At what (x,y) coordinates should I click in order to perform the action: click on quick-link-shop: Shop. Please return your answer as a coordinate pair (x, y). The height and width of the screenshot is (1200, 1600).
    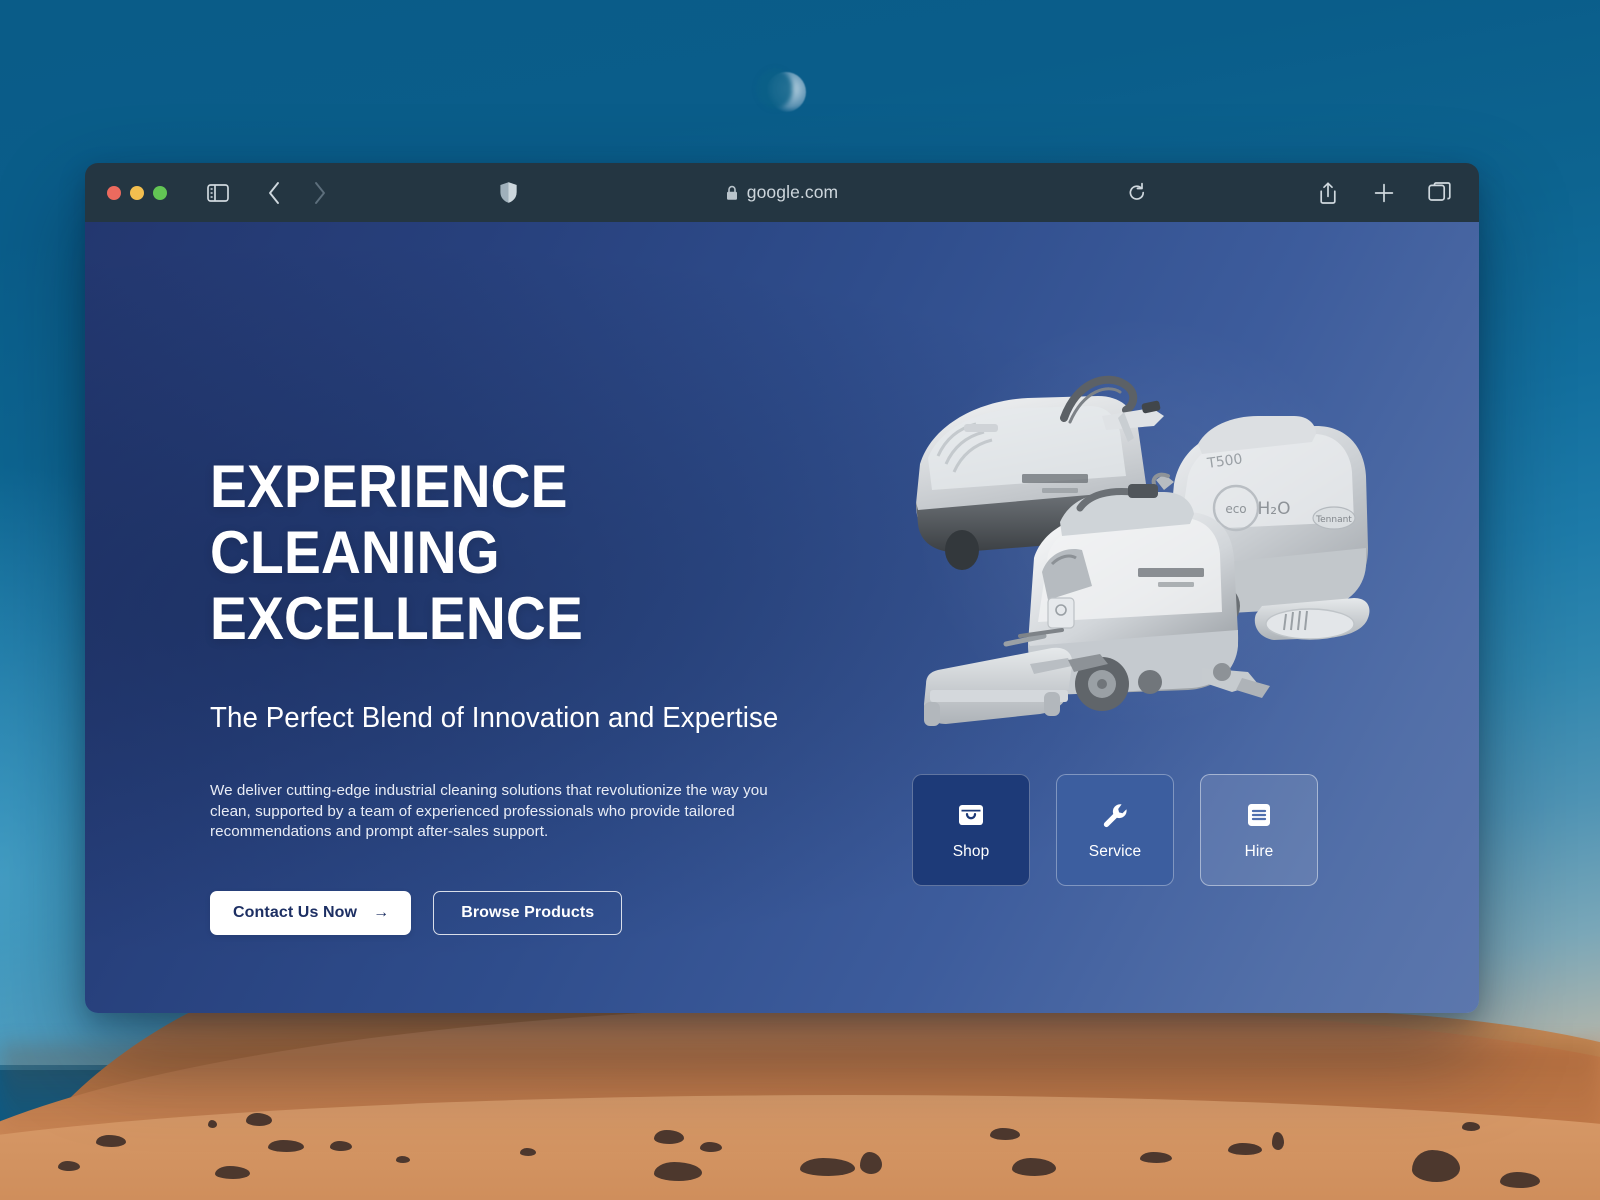
    Looking at the image, I should click on (971, 830).